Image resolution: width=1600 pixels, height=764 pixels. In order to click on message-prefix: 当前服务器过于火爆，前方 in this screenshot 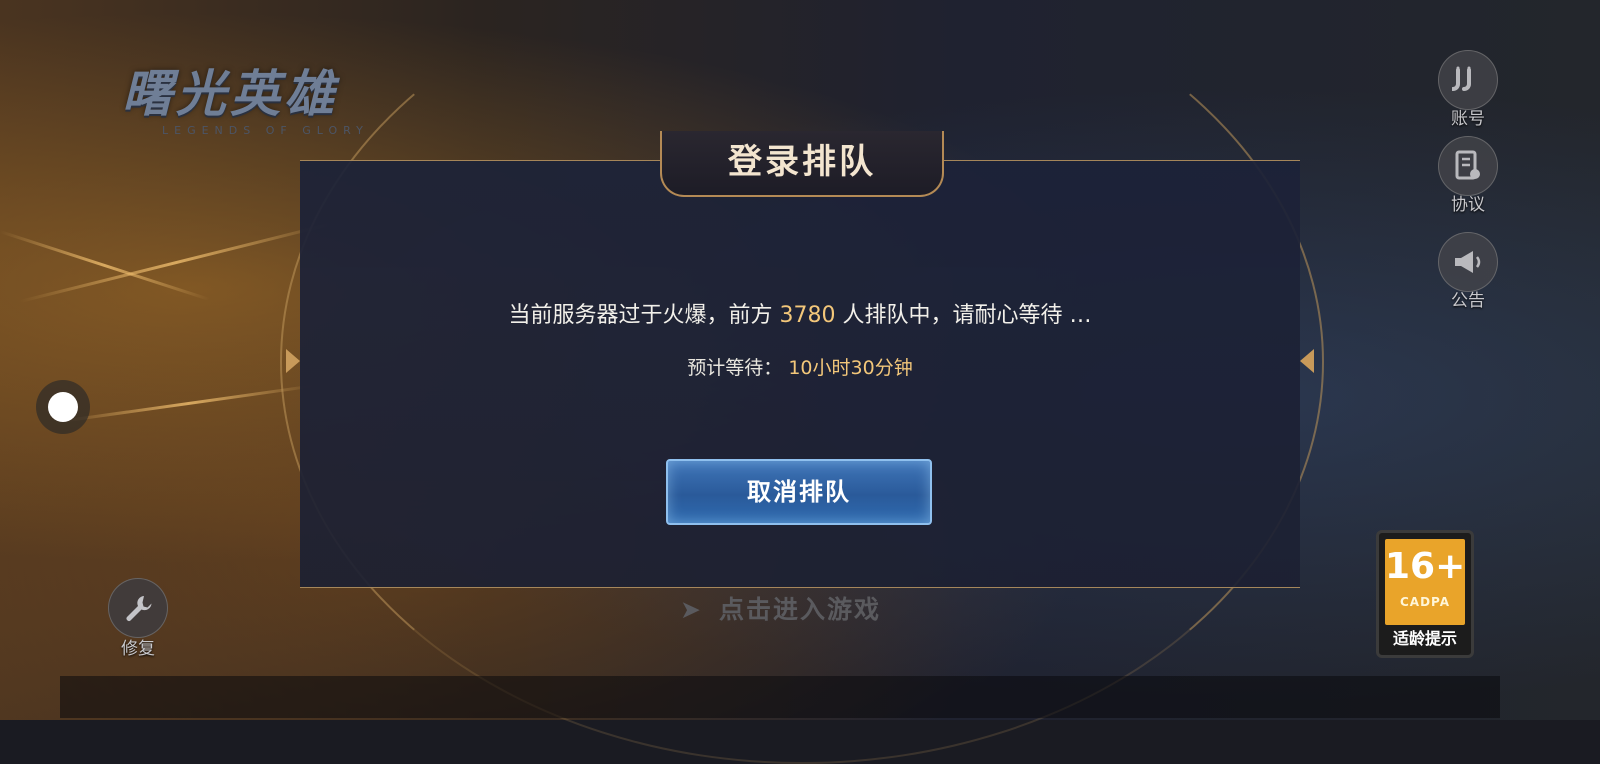, I will do `click(640, 315)`.